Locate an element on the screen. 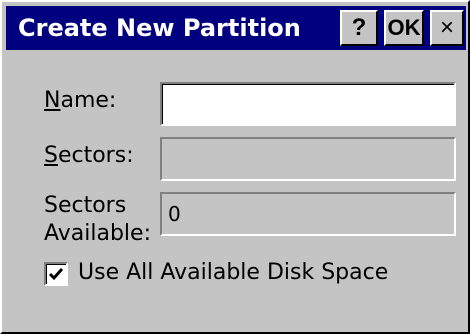 The width and height of the screenshot is (470, 334). sectors-label-rest: ectors: is located at coordinates (95, 155).